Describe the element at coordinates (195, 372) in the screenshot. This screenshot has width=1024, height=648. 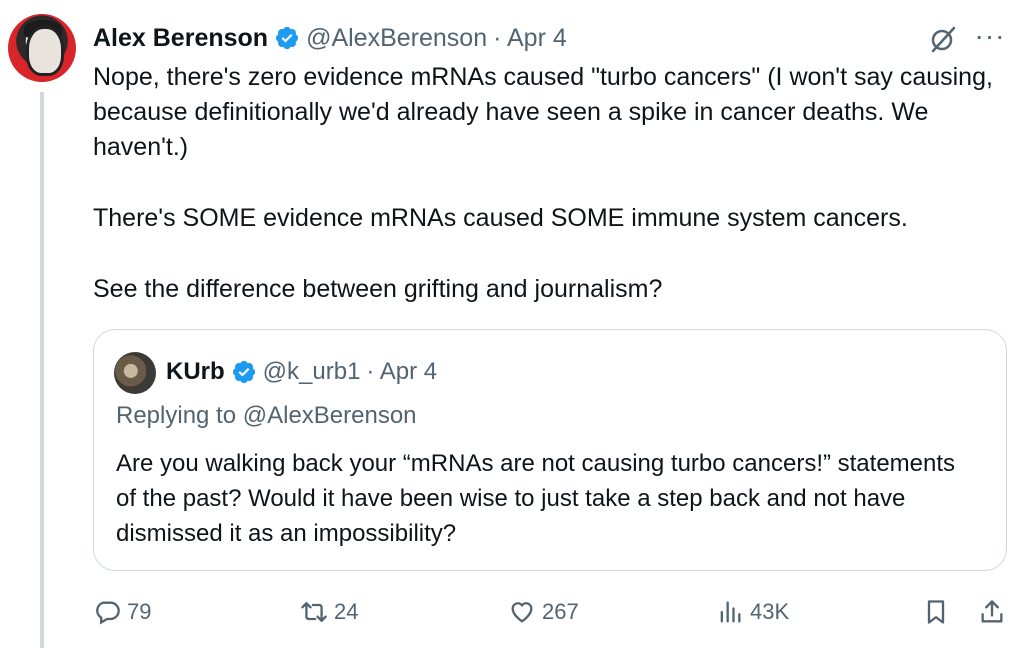
I see `quote-author-name: KUrb` at that location.